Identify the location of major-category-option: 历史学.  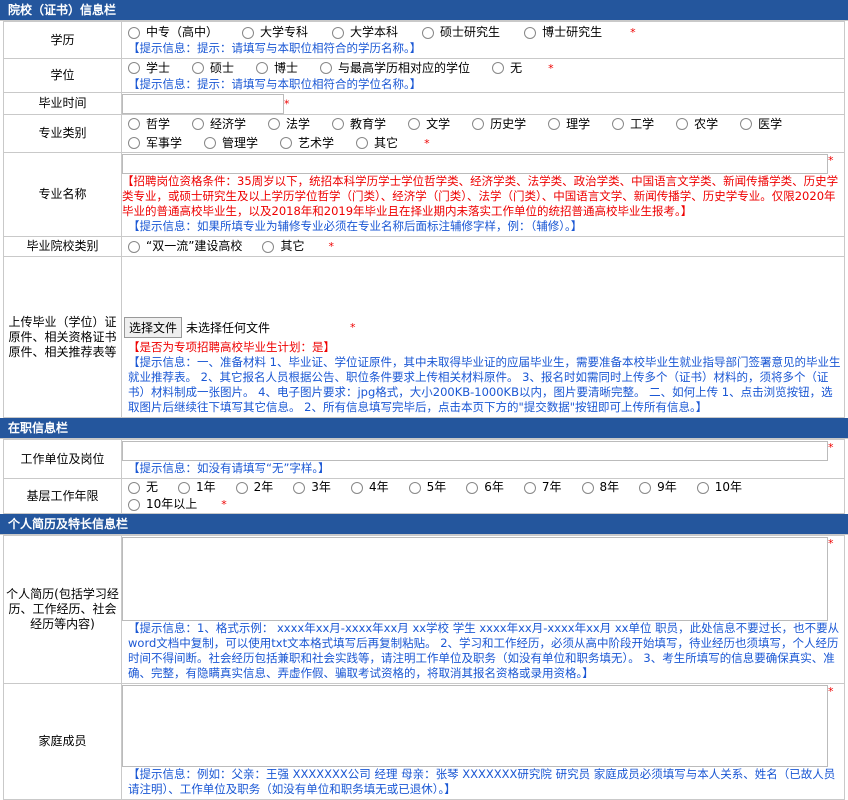
(499, 124).